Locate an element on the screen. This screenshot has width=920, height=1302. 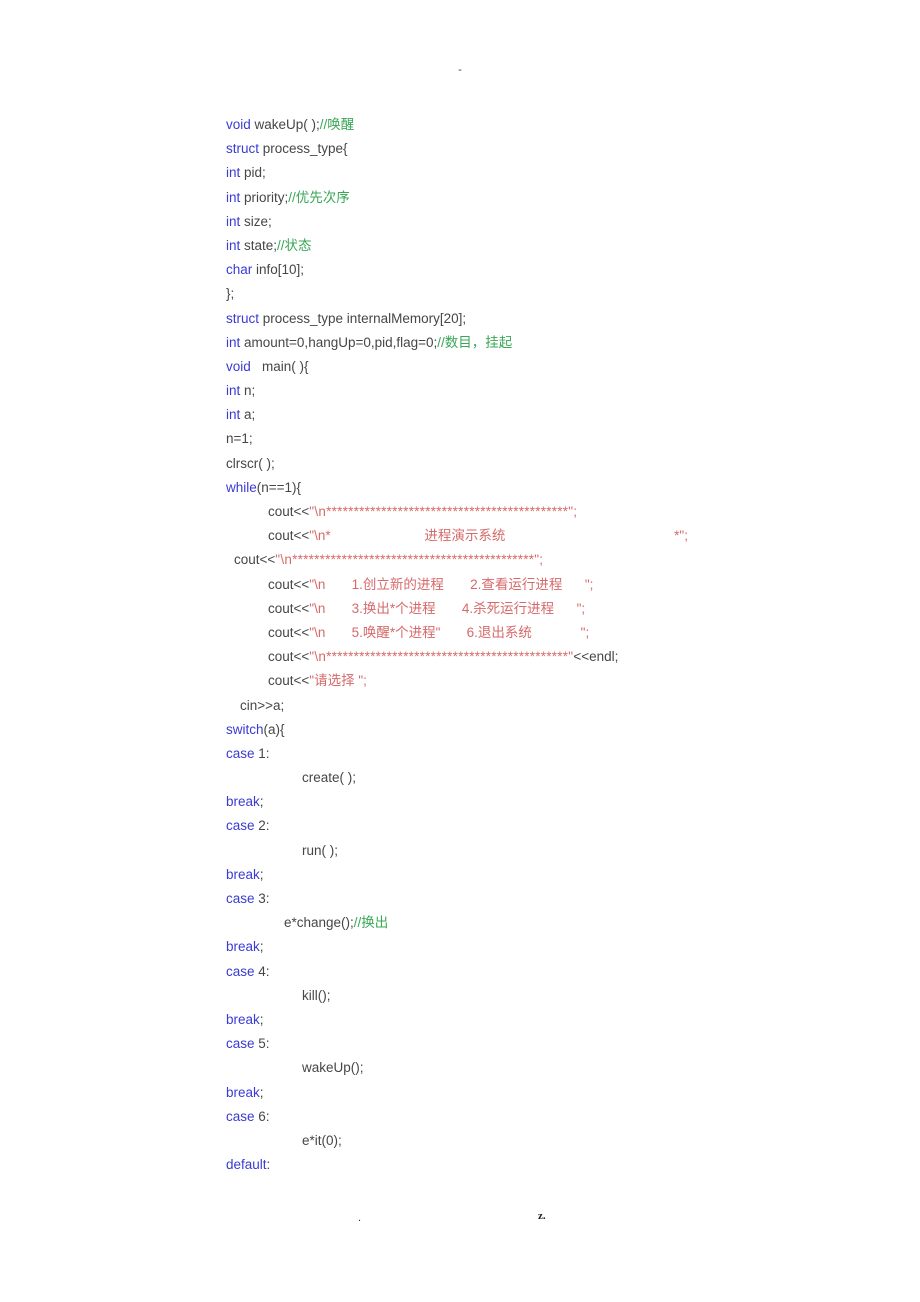
code-line: n=1; is located at coordinates (571, 439).